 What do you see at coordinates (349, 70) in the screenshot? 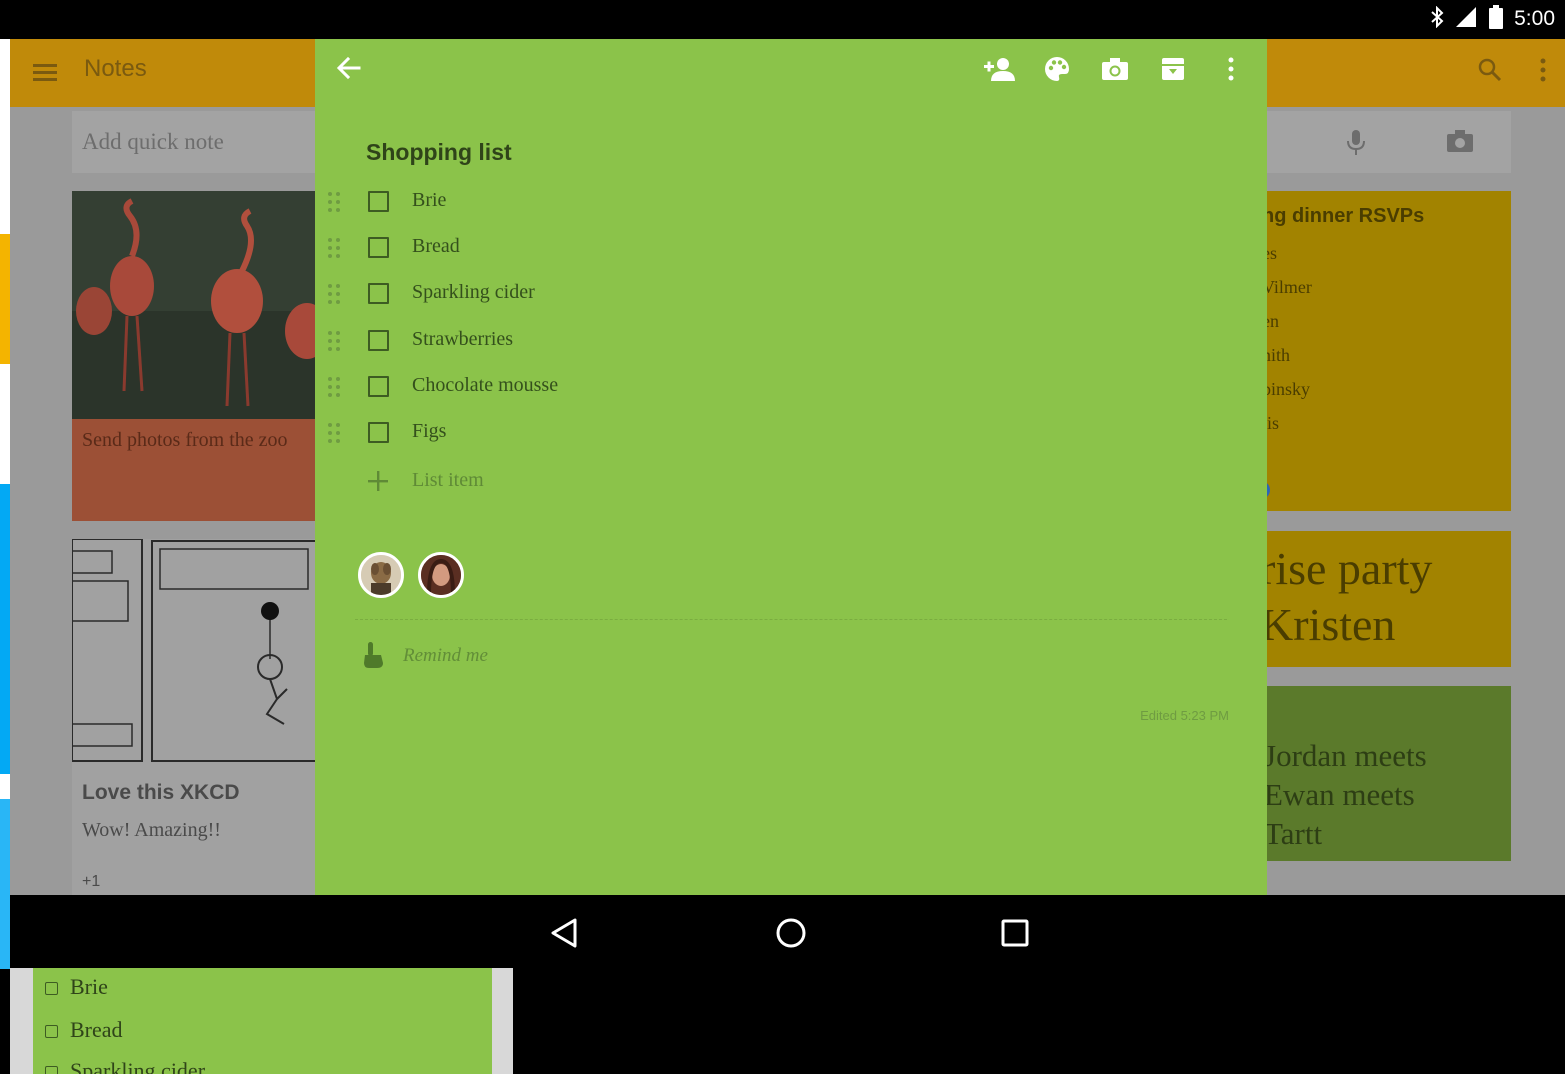
I see `back-arrow-icon` at bounding box center [349, 70].